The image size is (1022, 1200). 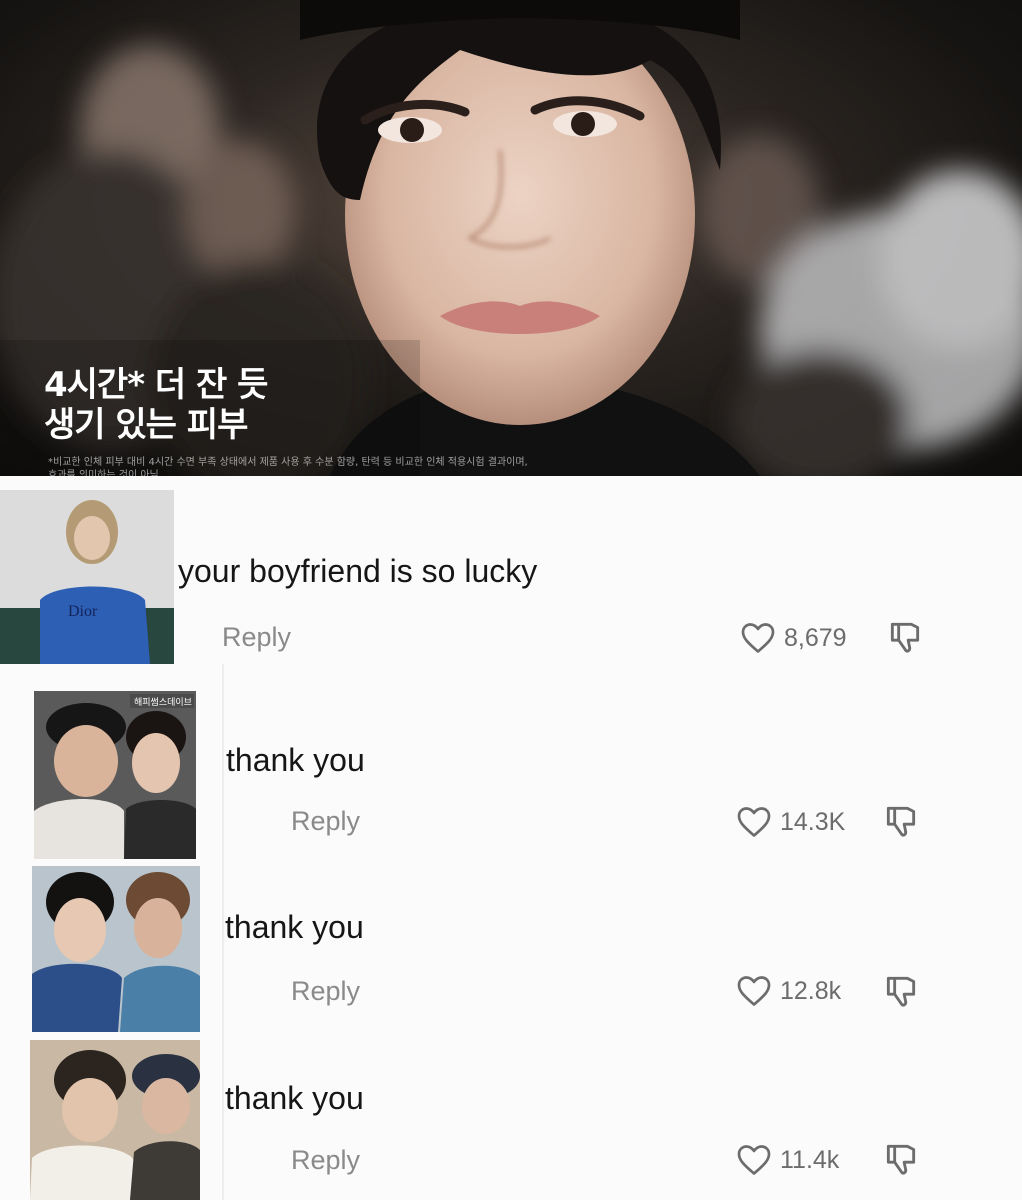 I want to click on avatar: 해피썸스데이브, so click(x=115, y=775).